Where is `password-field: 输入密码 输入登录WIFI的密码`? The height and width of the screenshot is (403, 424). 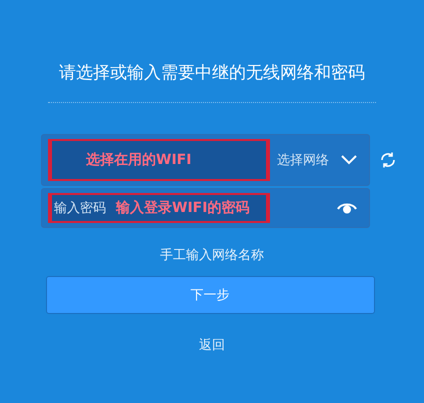
password-field: 输入密码 输入登录WIFI的密码 is located at coordinates (205, 208).